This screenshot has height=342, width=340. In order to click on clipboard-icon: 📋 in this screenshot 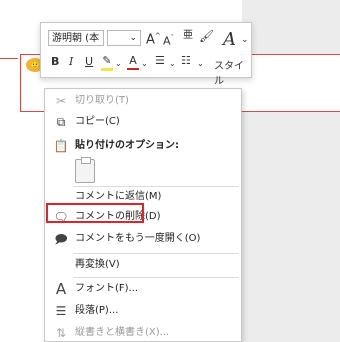, I will do `click(61, 146)`.